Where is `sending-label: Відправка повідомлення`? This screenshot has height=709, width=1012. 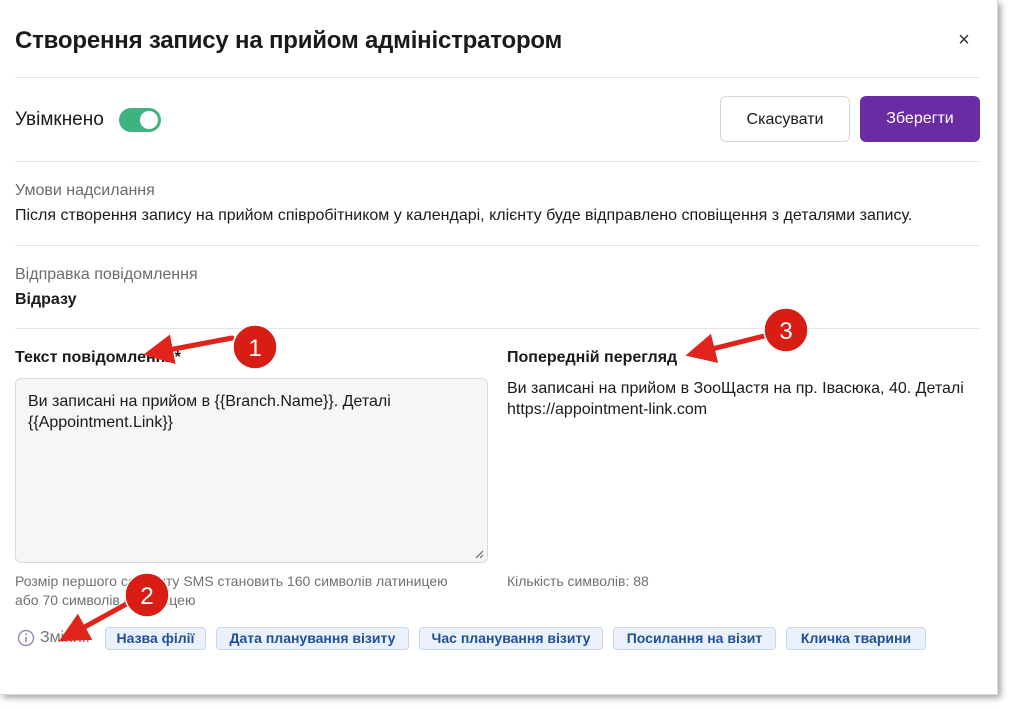
sending-label: Відправка повідомлення is located at coordinates (106, 274).